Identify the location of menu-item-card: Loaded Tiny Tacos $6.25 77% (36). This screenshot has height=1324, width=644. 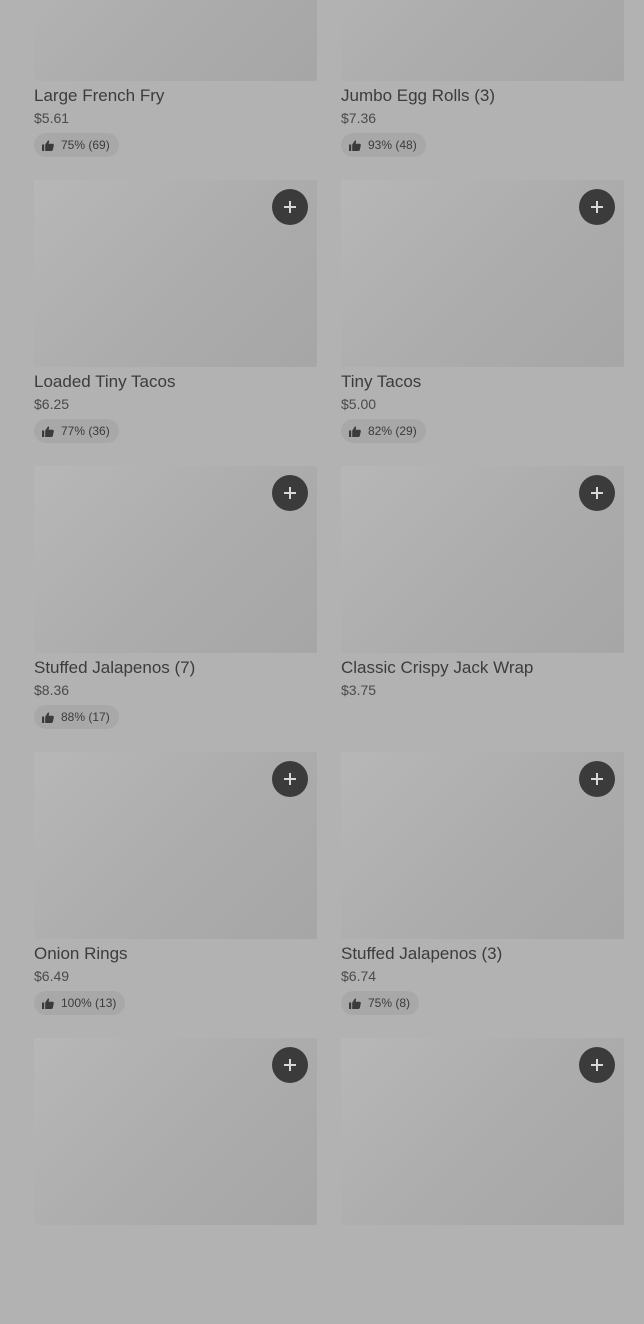
(175, 323).